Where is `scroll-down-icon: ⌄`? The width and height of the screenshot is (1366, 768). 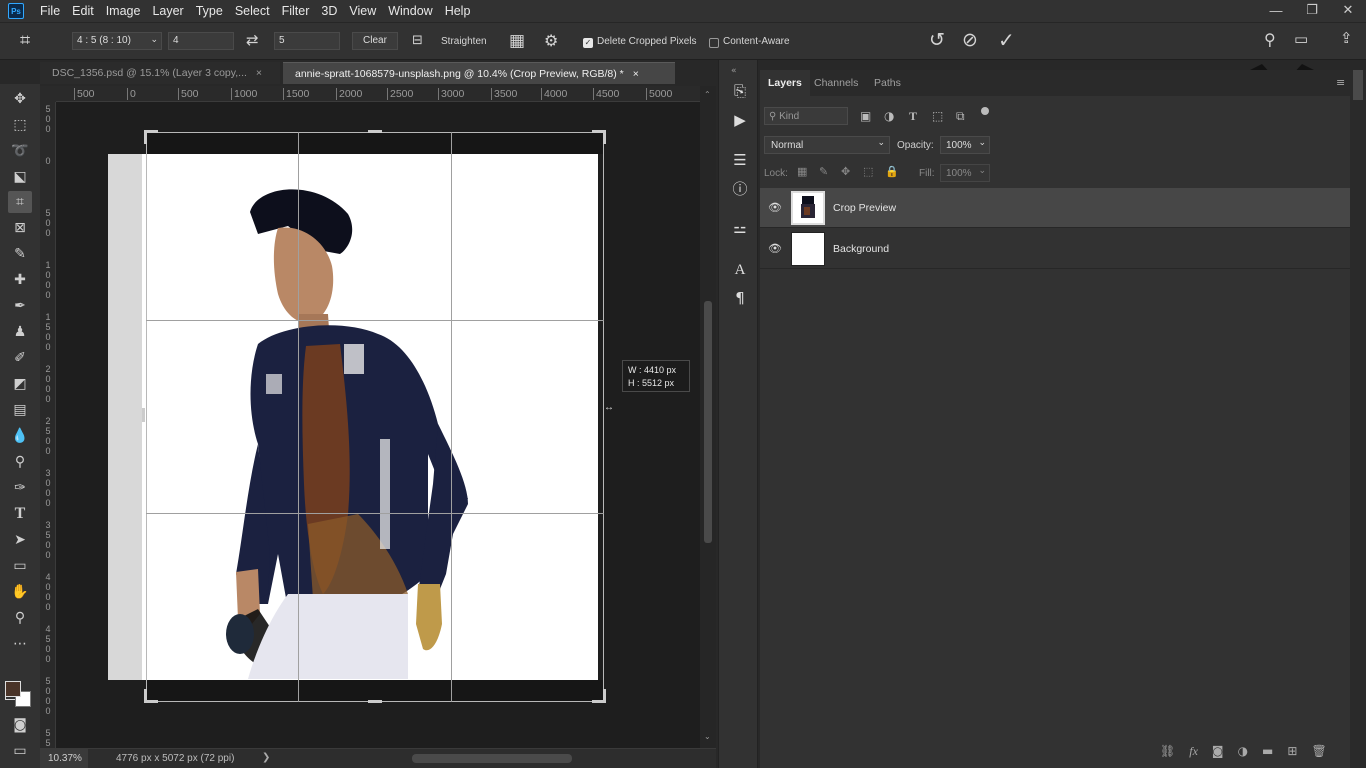
scroll-down-icon: ⌄ is located at coordinates (707, 736).